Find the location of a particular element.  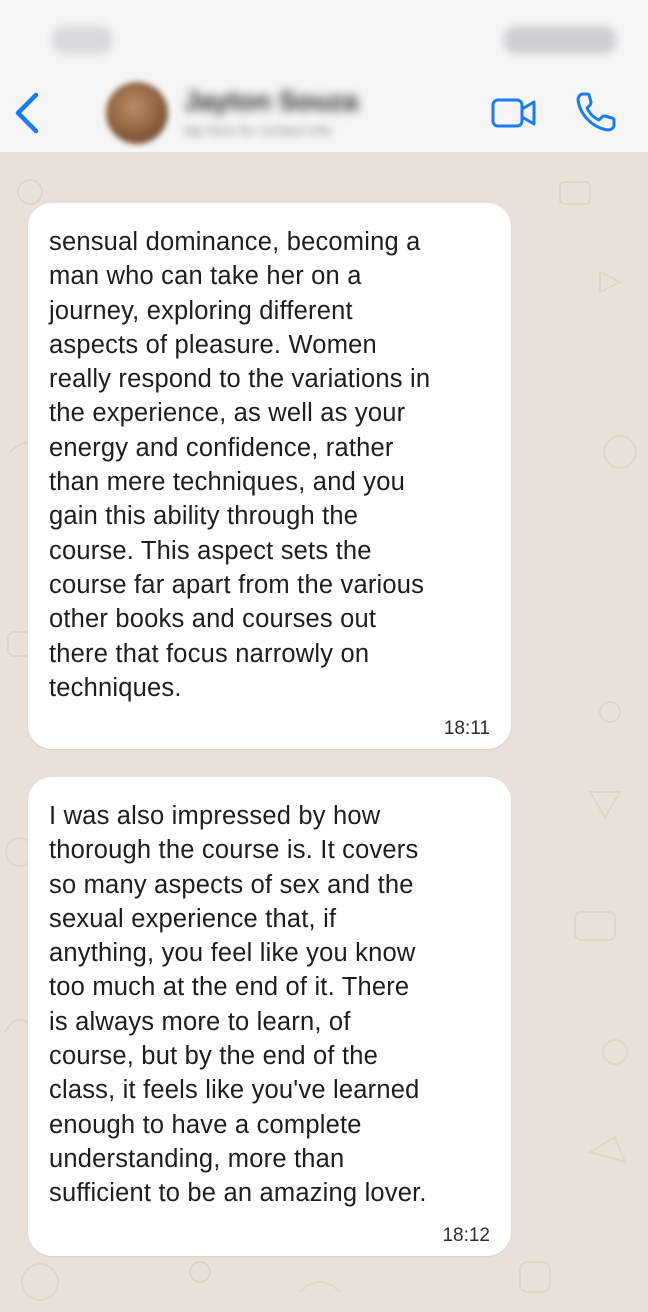

back-button is located at coordinates (28, 113).